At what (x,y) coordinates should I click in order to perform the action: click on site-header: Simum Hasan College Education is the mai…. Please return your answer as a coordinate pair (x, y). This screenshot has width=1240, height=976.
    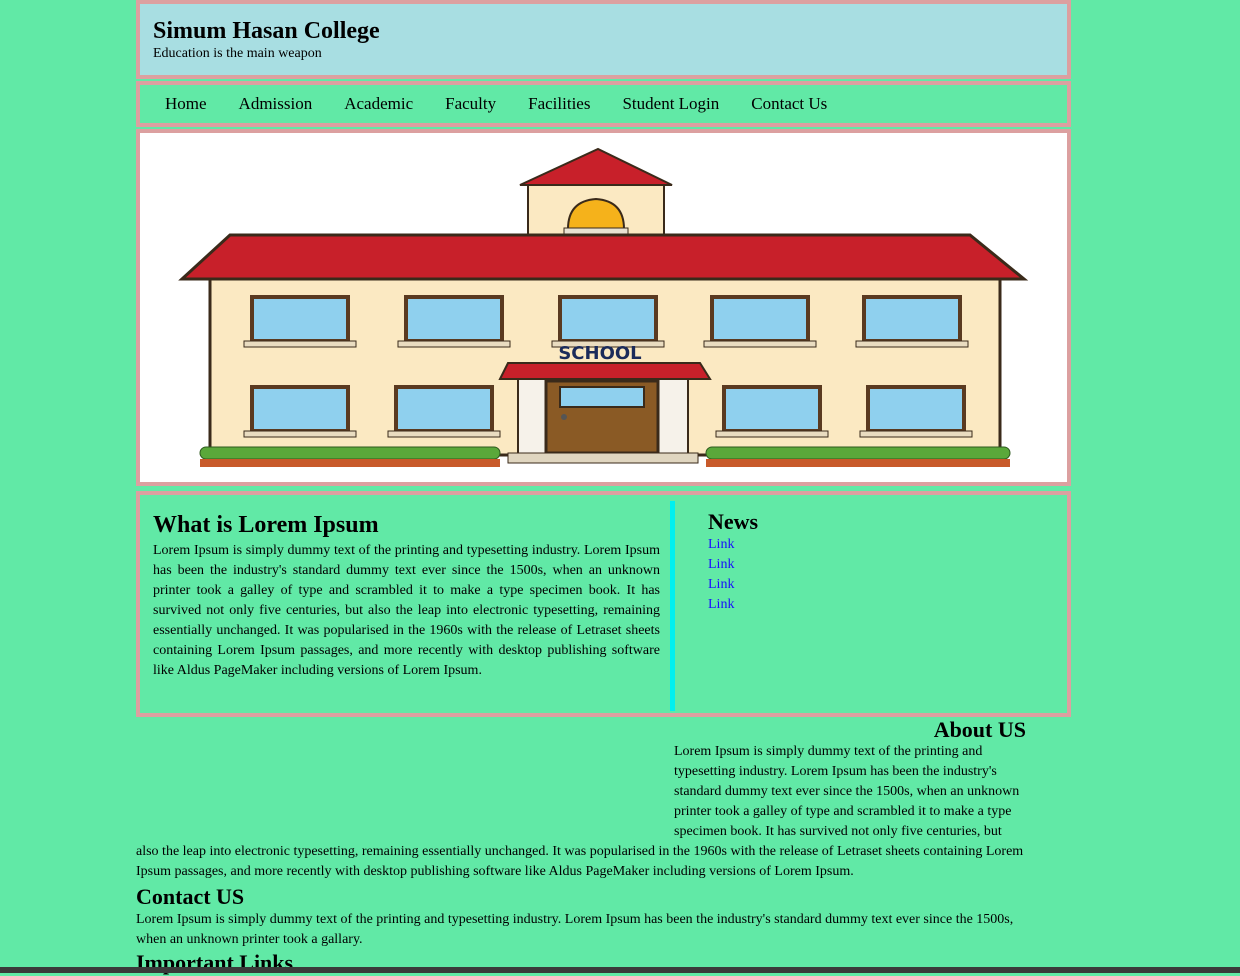
    Looking at the image, I should click on (603, 39).